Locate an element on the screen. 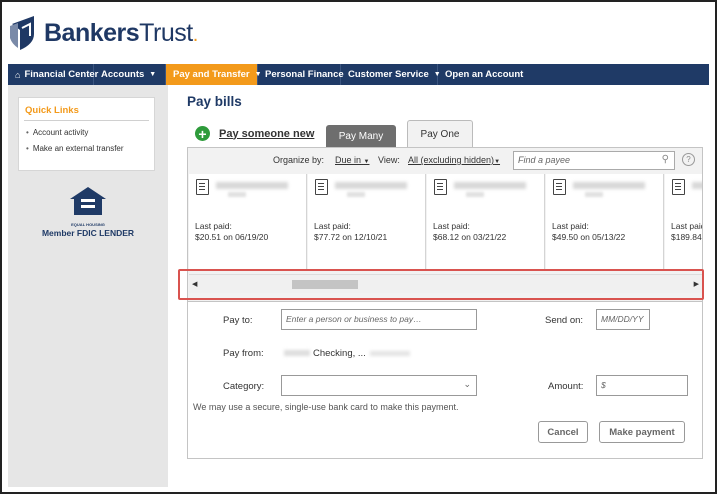  nav-label: Accounts is located at coordinates (123, 74).